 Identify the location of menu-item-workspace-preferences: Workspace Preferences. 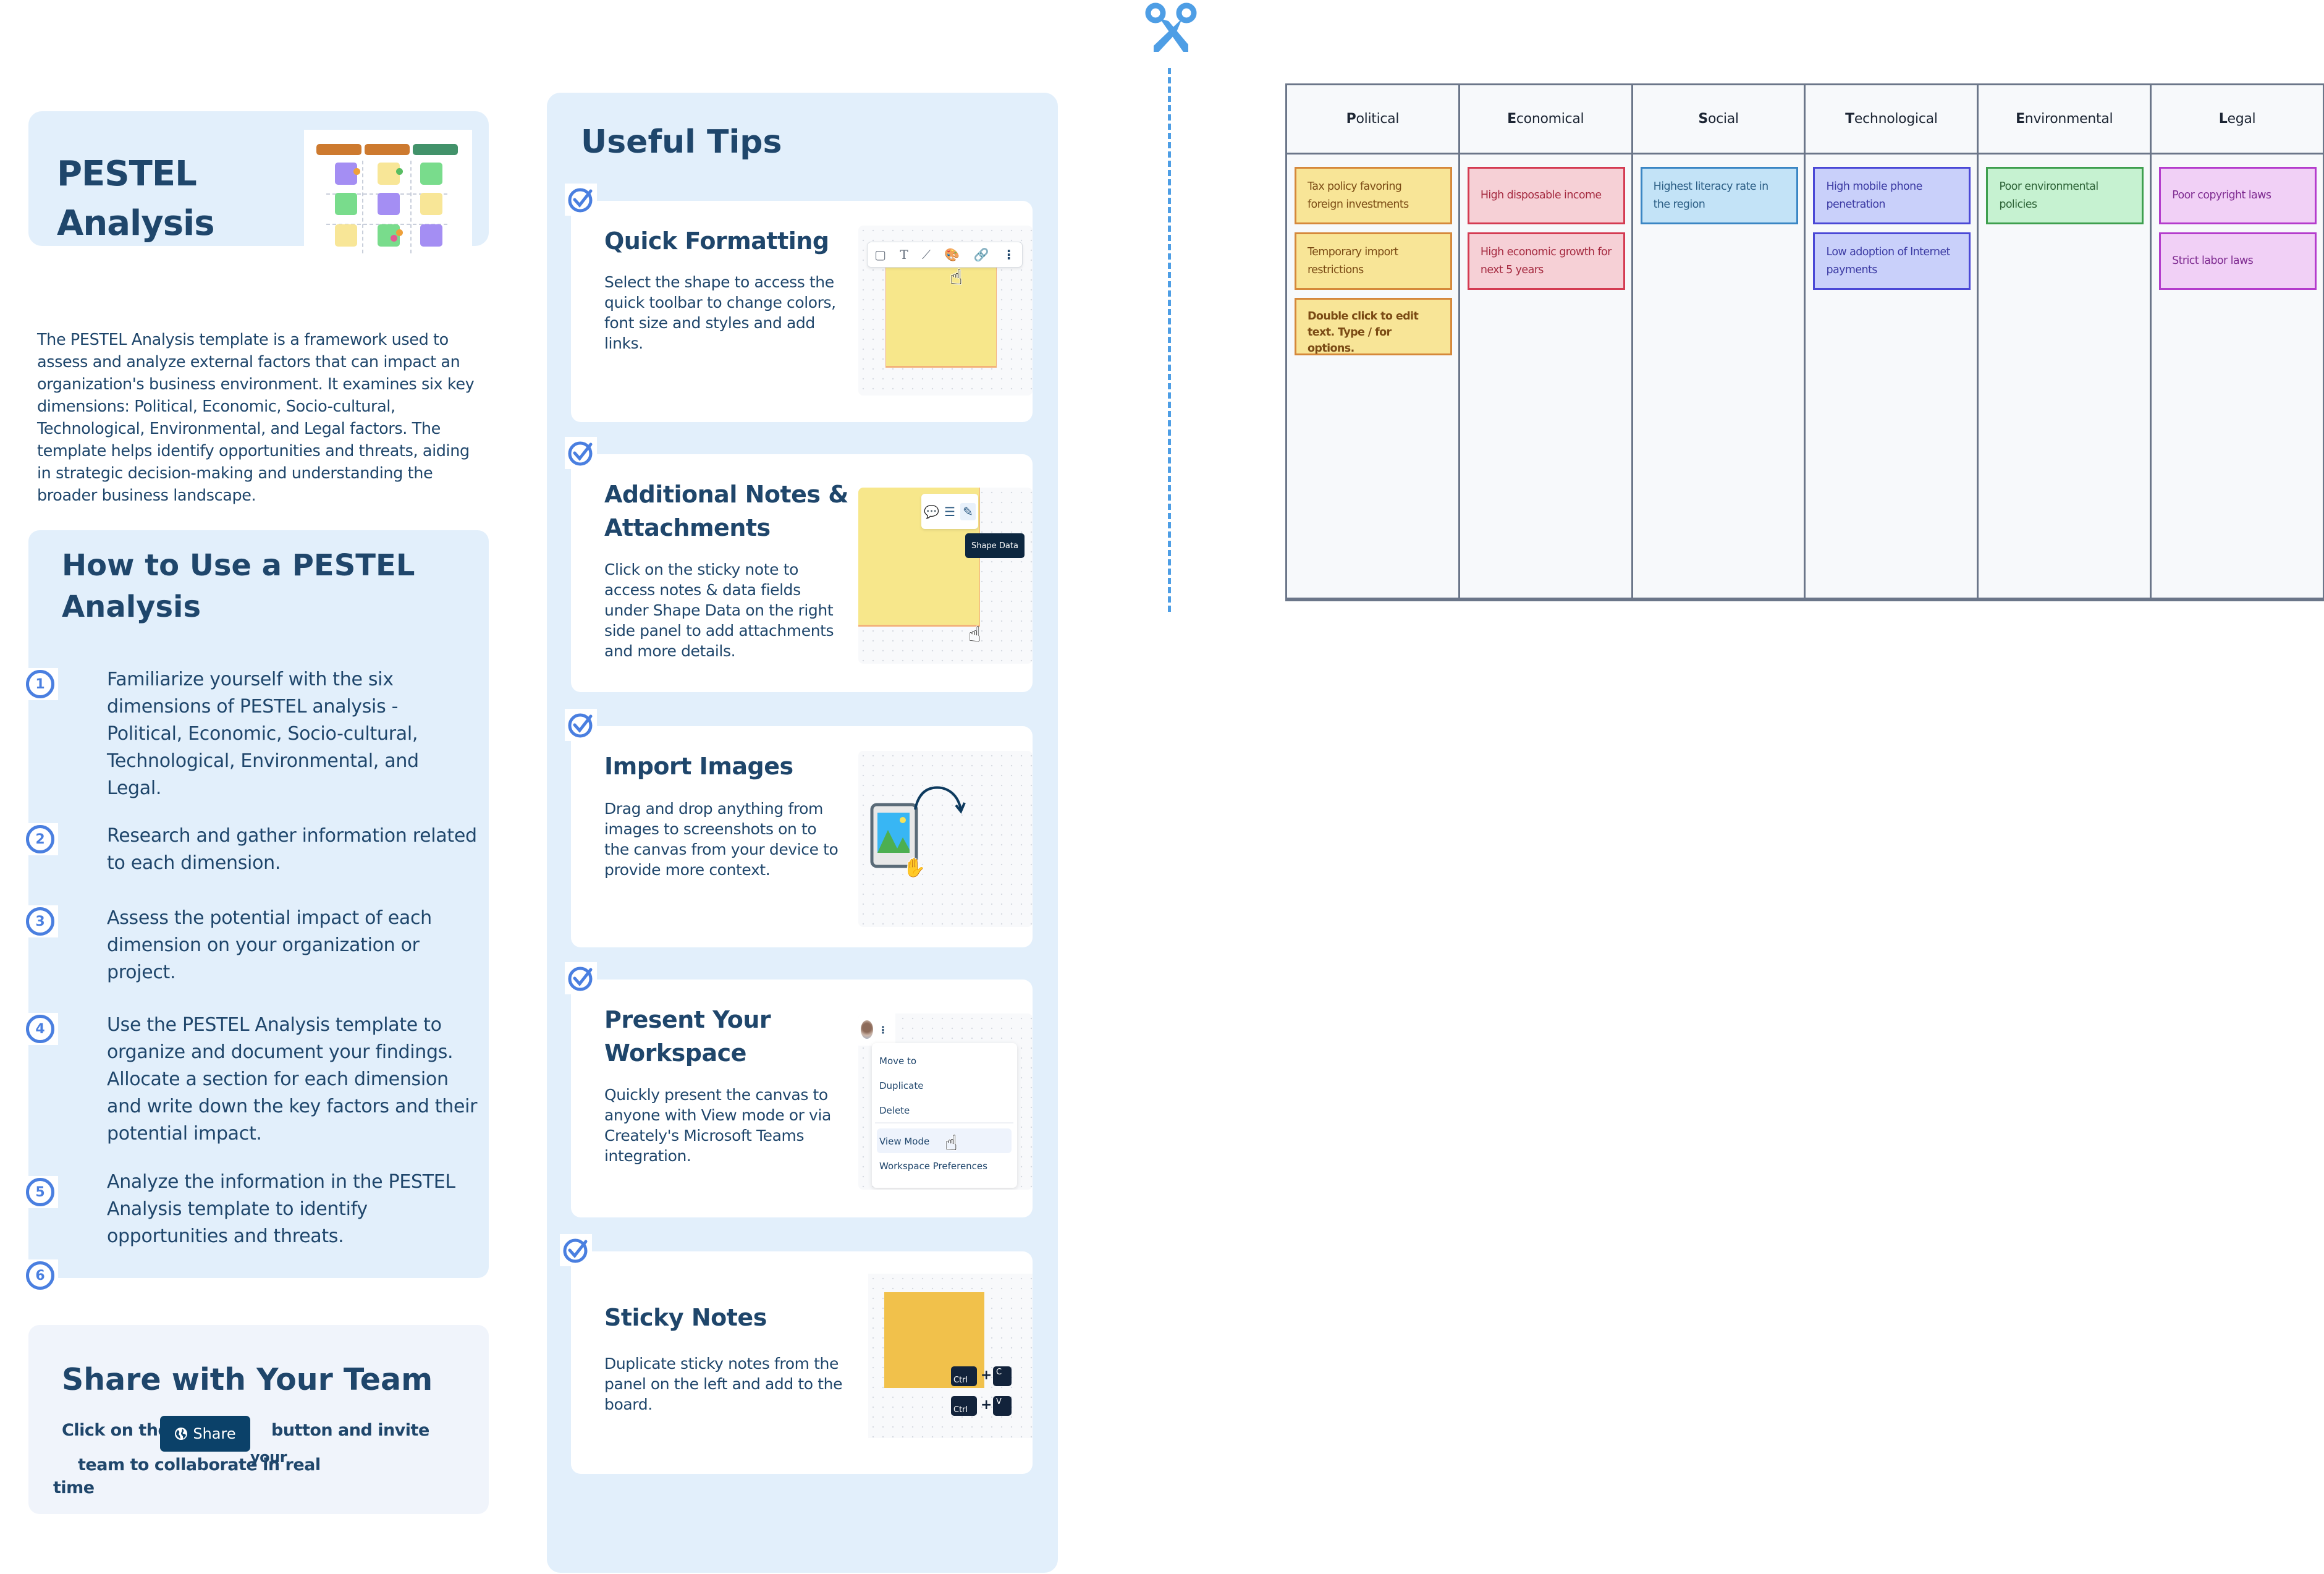
(933, 1167).